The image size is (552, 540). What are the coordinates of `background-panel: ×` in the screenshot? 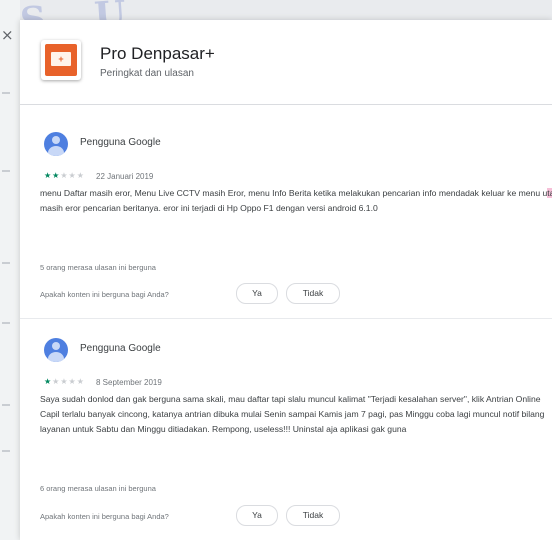 It's located at (10, 270).